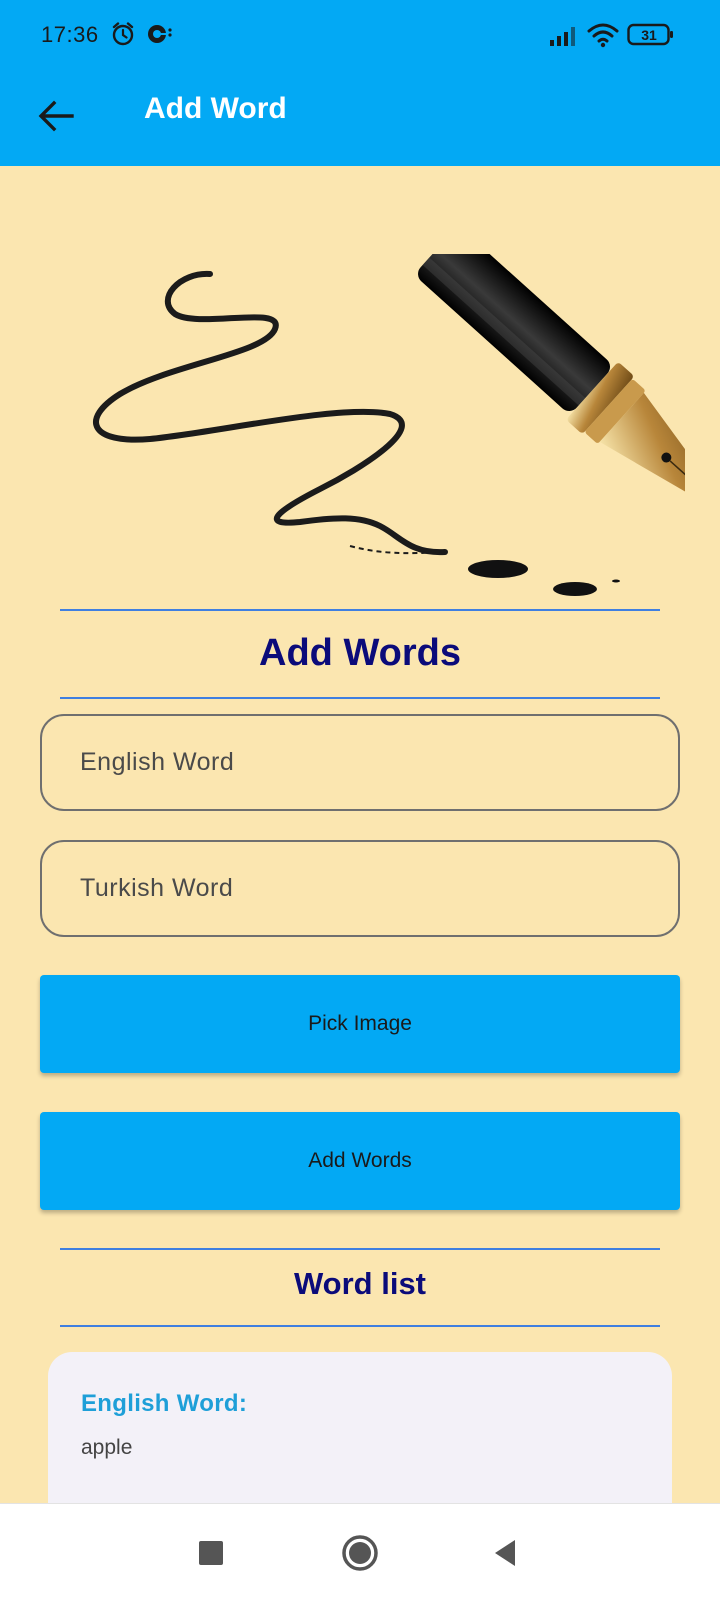  Describe the element at coordinates (107, 1447) in the screenshot. I see `english-word-value: apple` at that location.